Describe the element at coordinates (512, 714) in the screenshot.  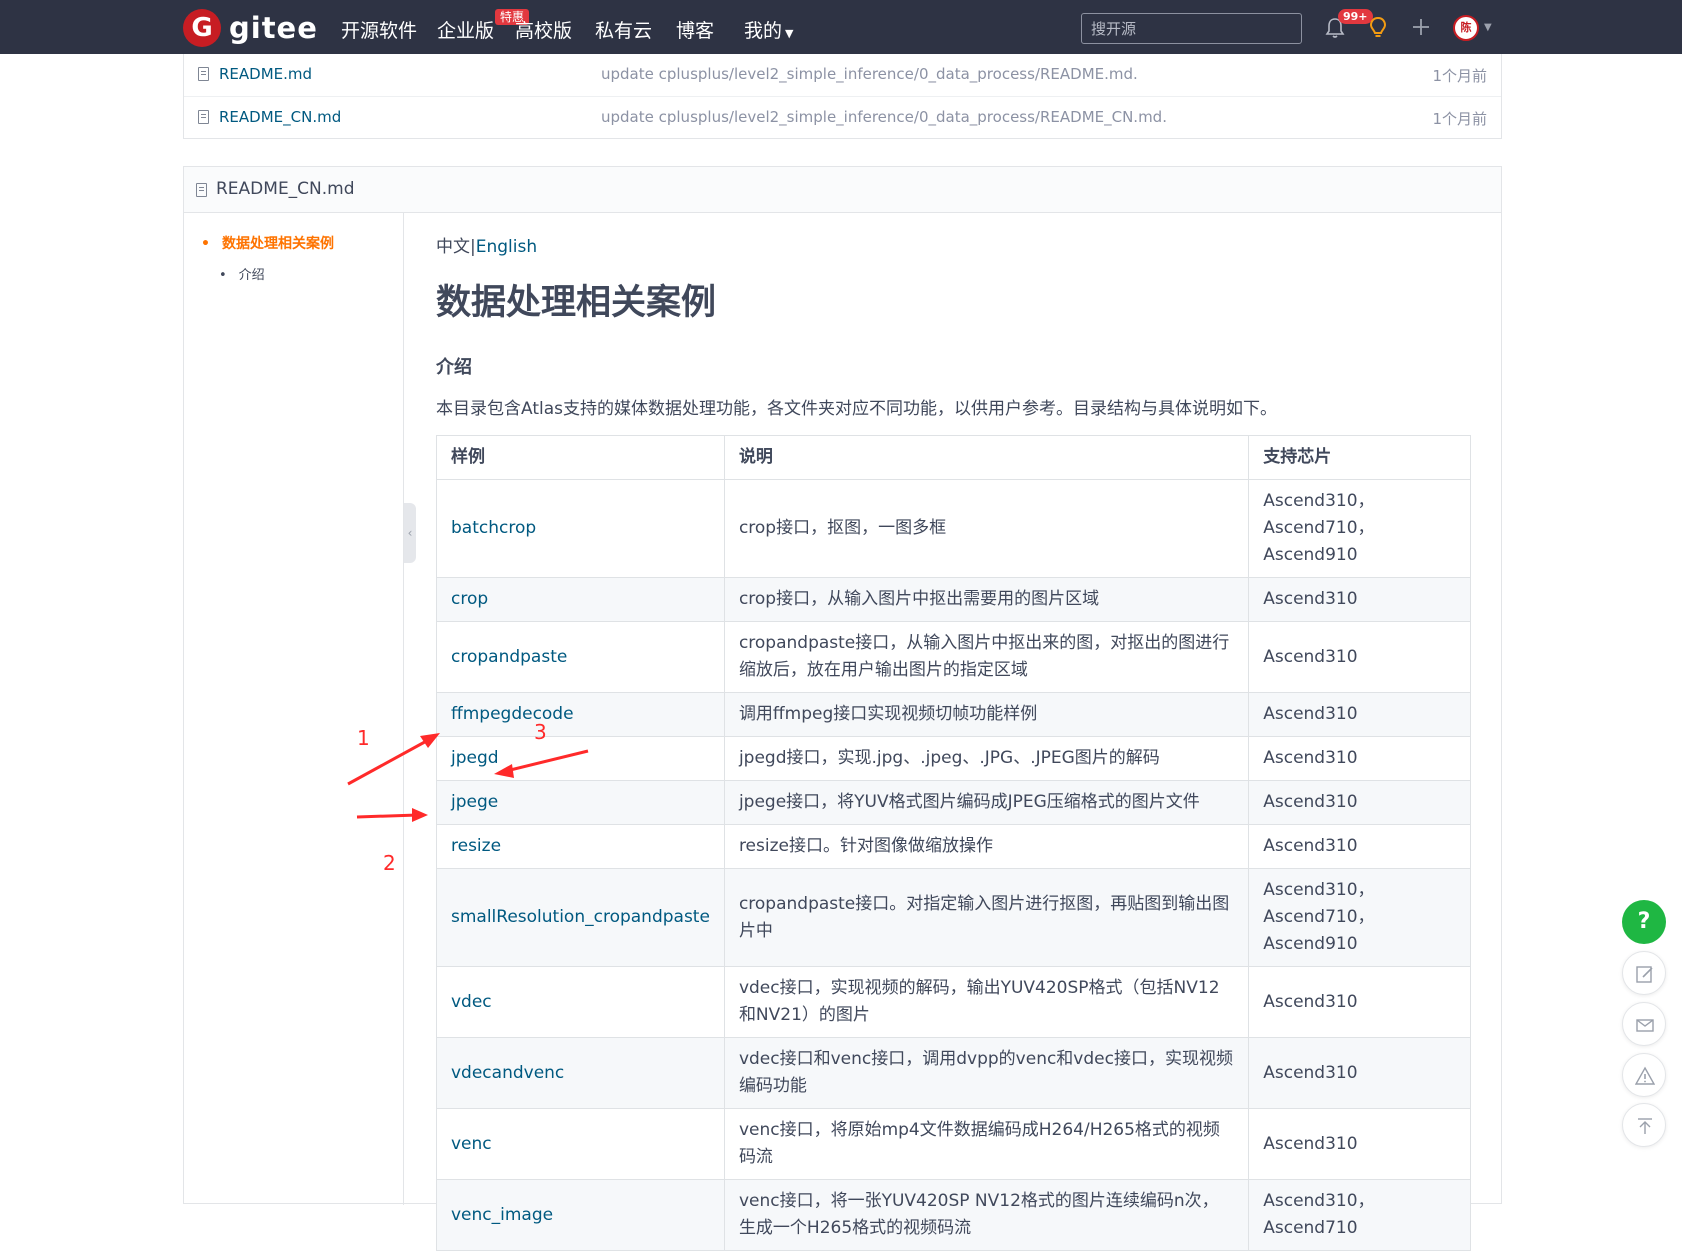
I see `sample-link: ffmpegdecode` at that location.